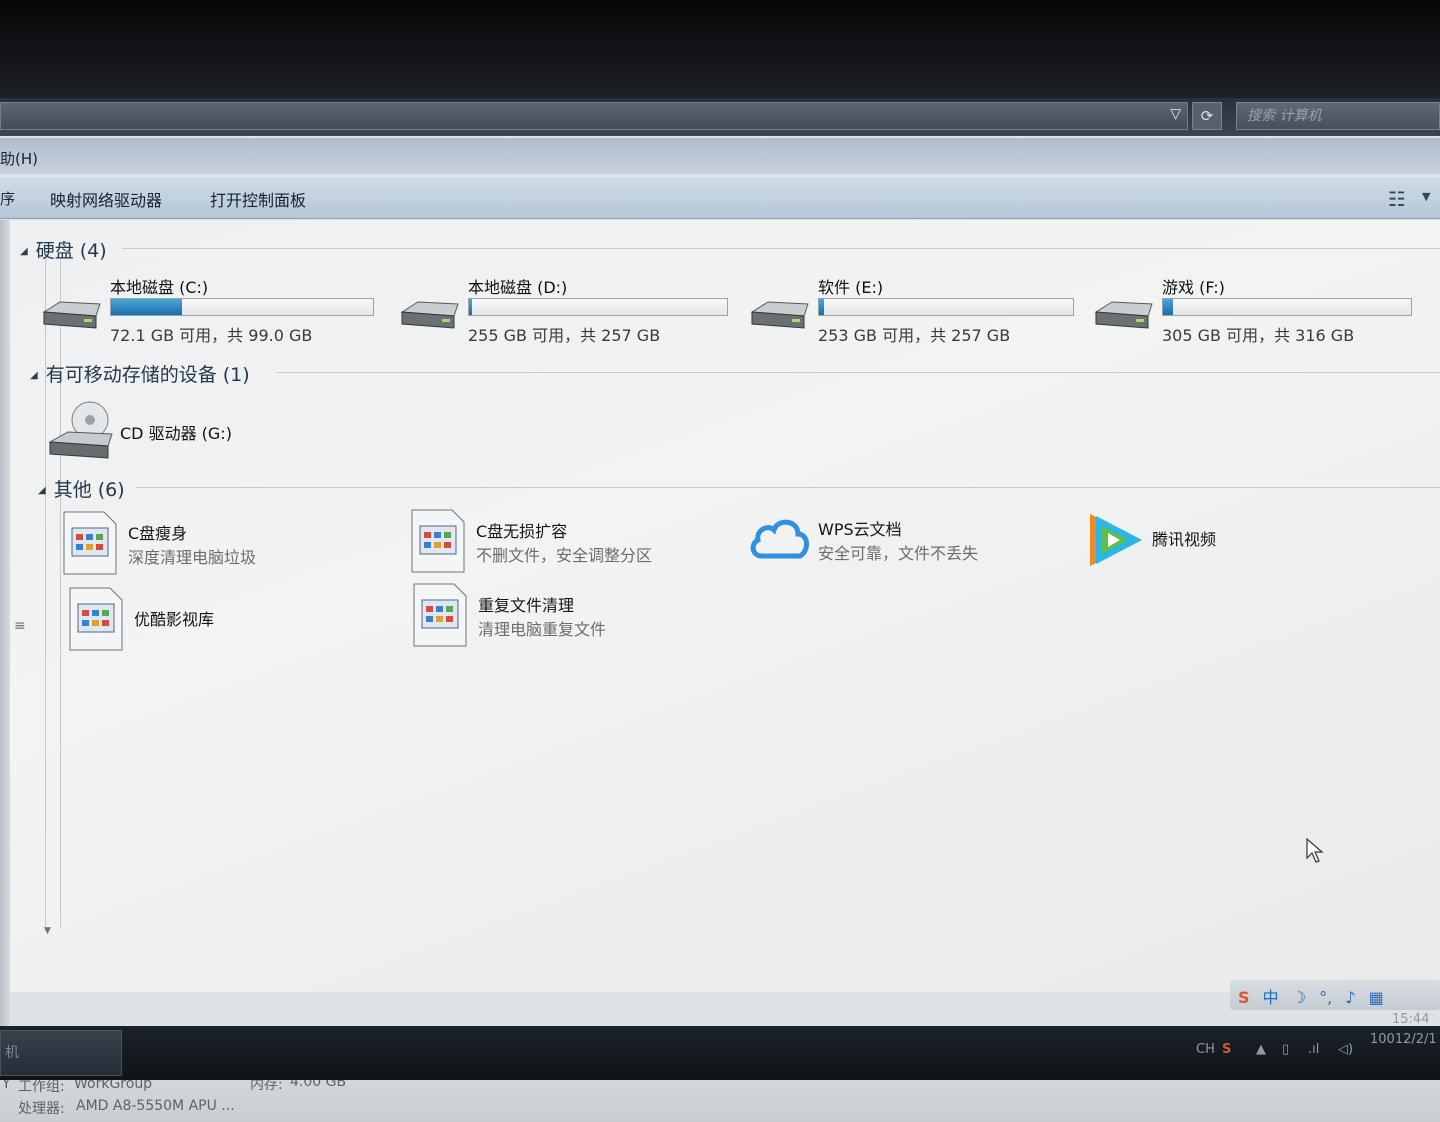 This screenshot has height=1122, width=1440. I want to click on chevron-down-icon: ▽, so click(1175, 114).